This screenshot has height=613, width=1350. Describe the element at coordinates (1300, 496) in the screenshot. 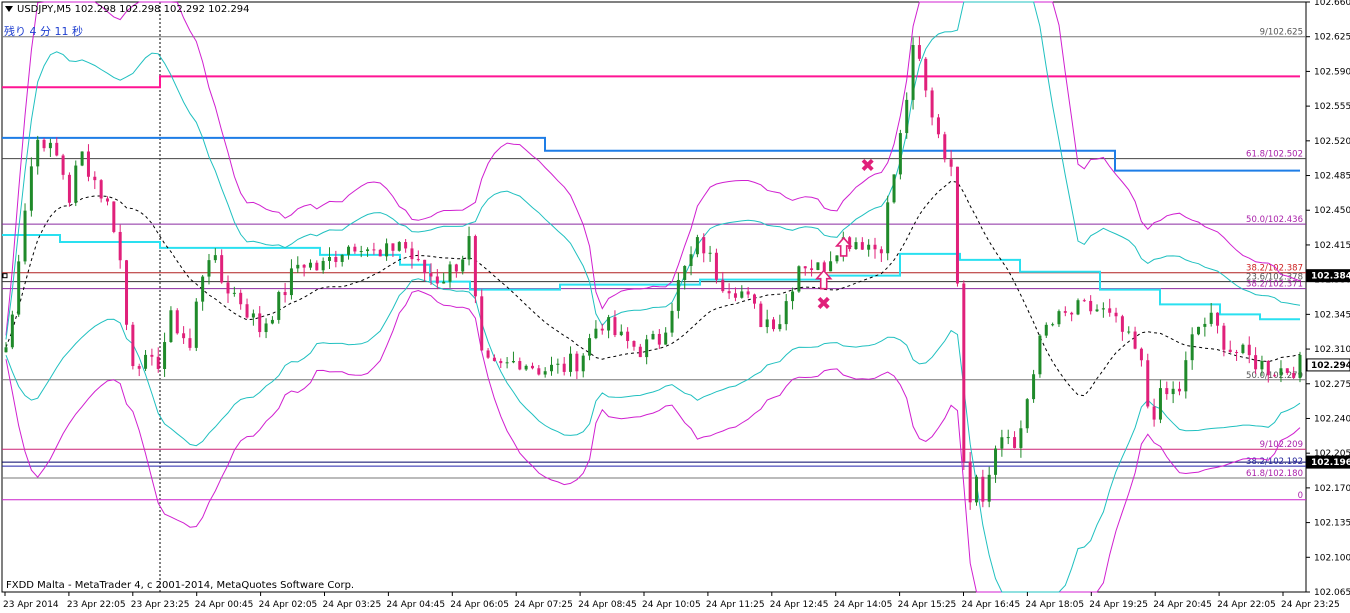

I see `fib-label: 0` at that location.